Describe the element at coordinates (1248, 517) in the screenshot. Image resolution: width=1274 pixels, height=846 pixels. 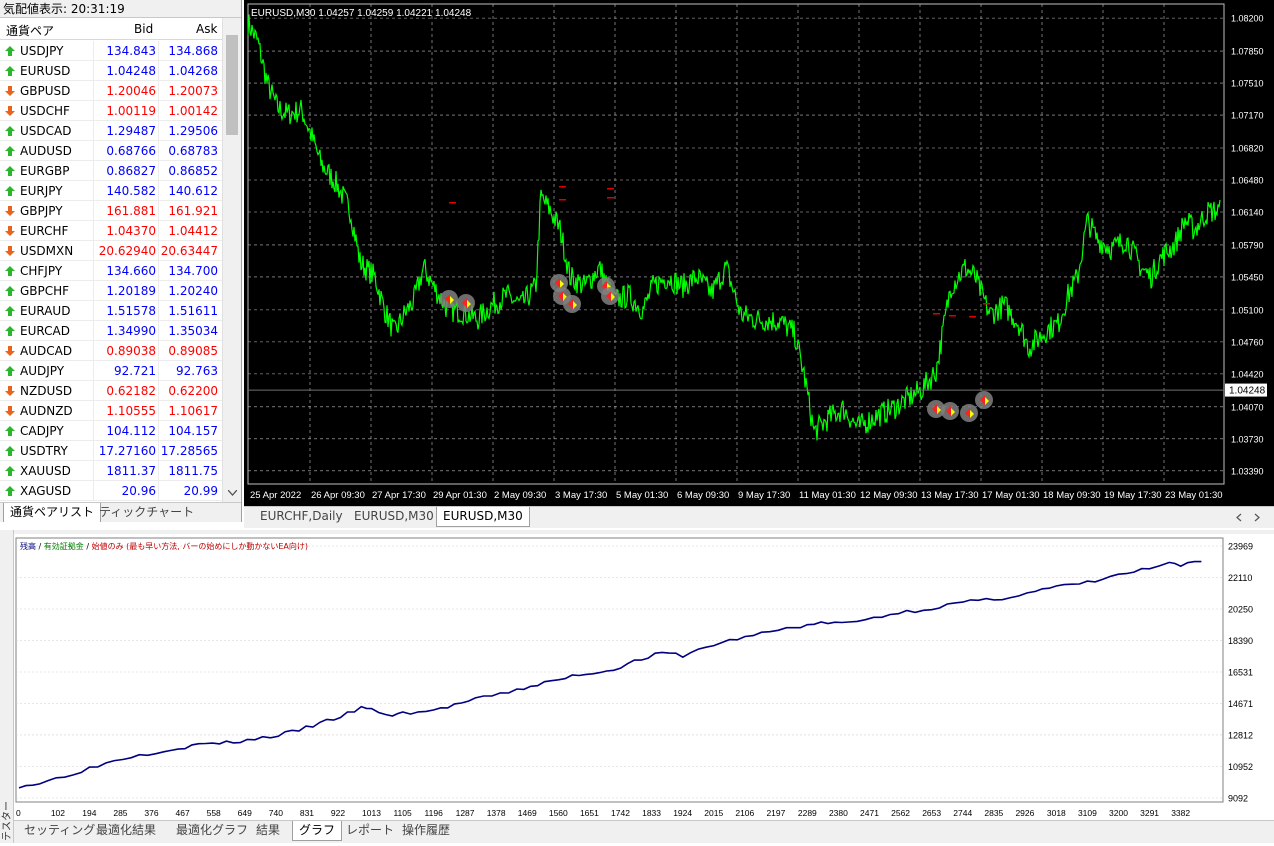
I see `tab-scroll-icon` at that location.